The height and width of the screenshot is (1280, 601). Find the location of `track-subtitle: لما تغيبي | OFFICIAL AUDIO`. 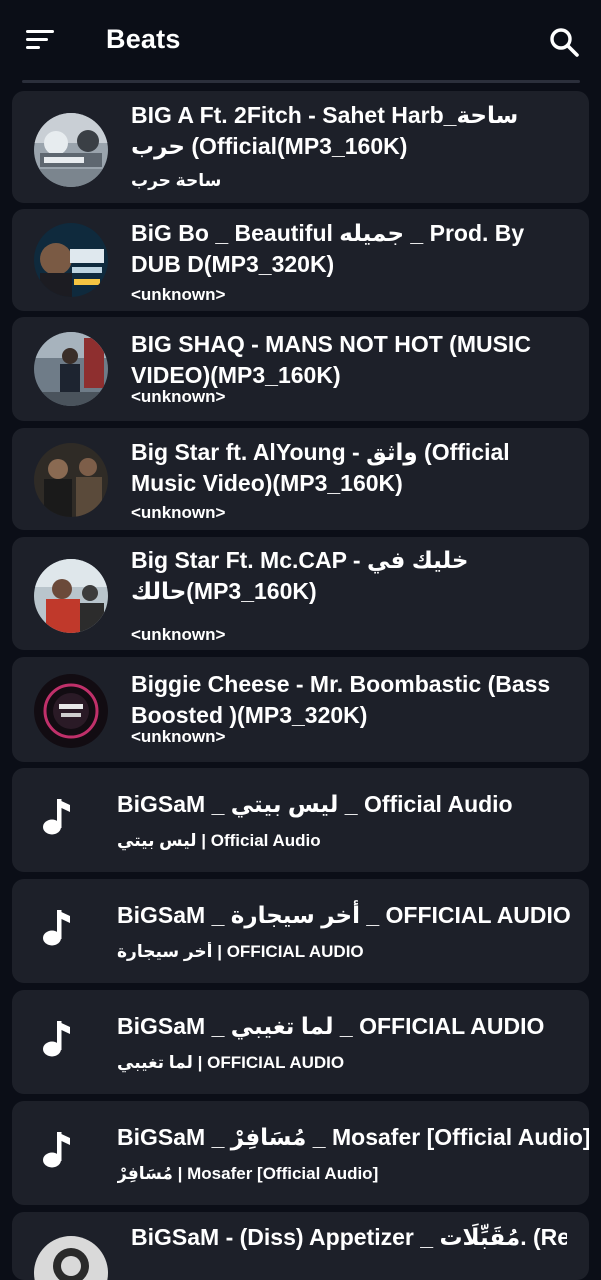

track-subtitle: لما تغيبي | OFFICIAL AUDIO is located at coordinates (231, 1062).